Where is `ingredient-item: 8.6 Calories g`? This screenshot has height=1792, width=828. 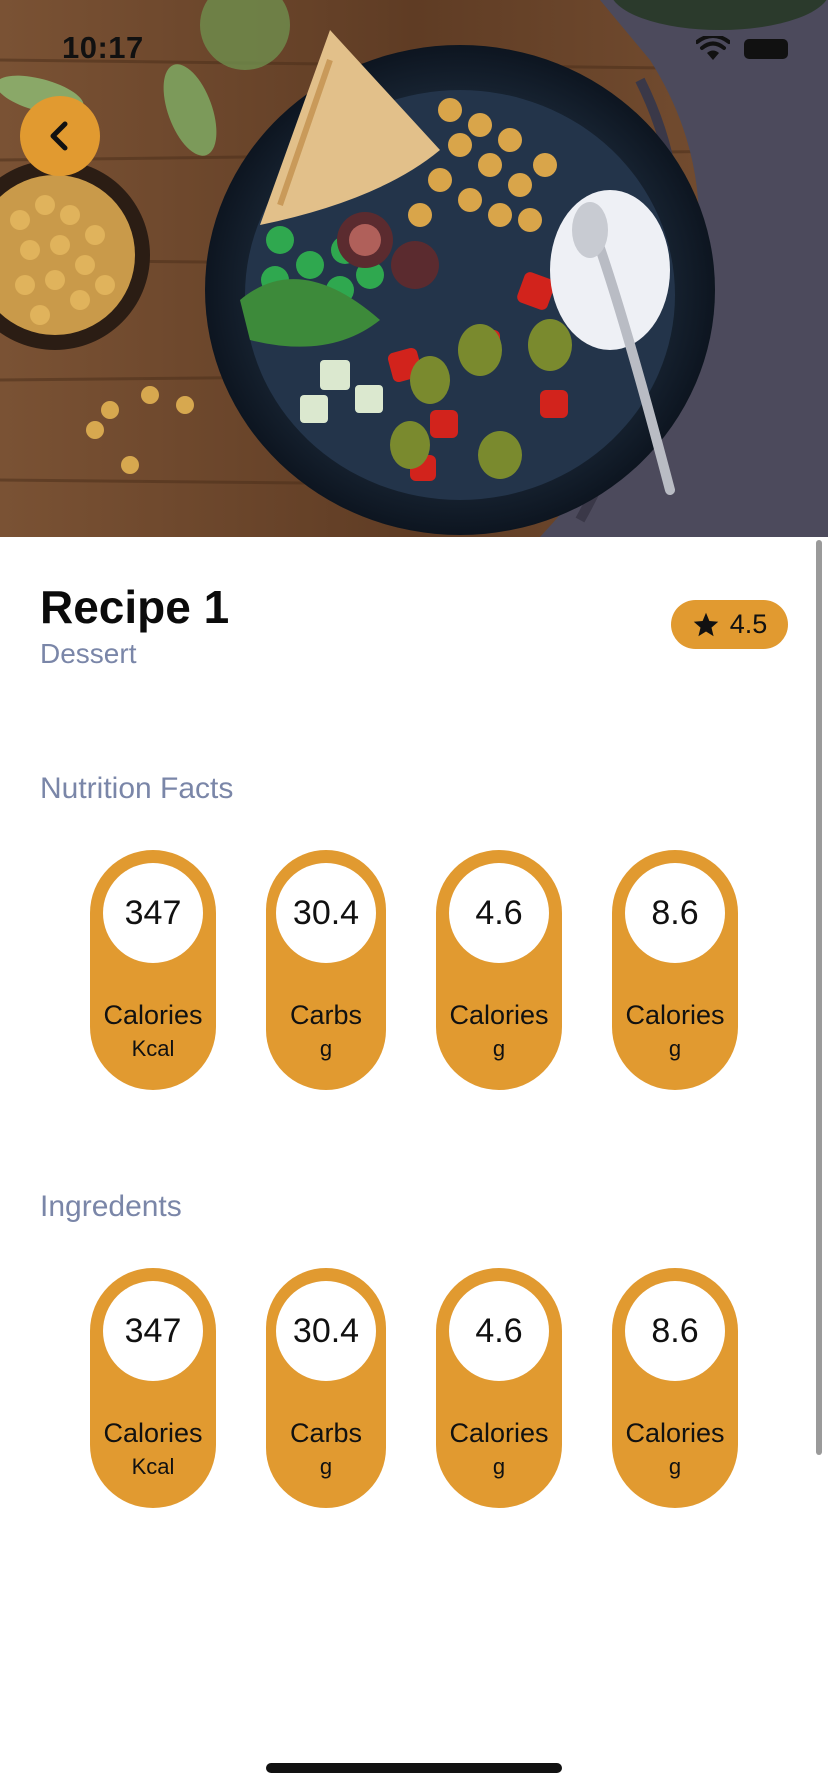 ingredient-item: 8.6 Calories g is located at coordinates (675, 1388).